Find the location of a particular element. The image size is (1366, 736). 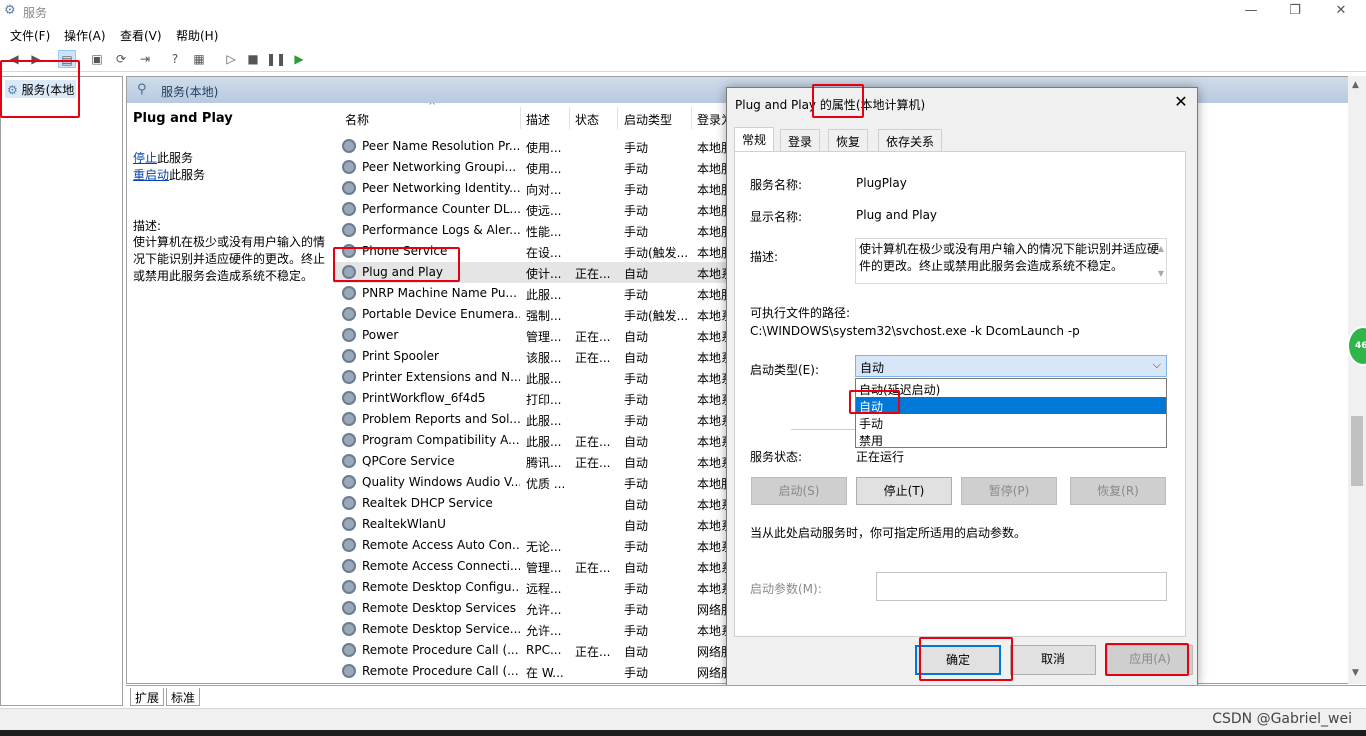

minimize-button: — is located at coordinates (1251, 11).